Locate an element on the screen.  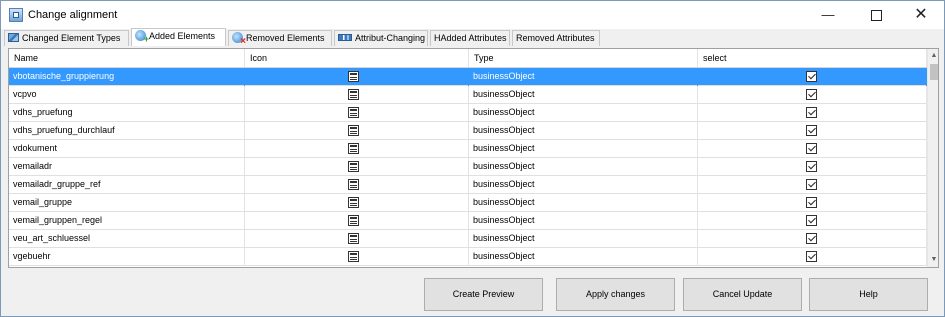
table-row: vemailadr_gruppe_ref businessObject is located at coordinates (468, 185).